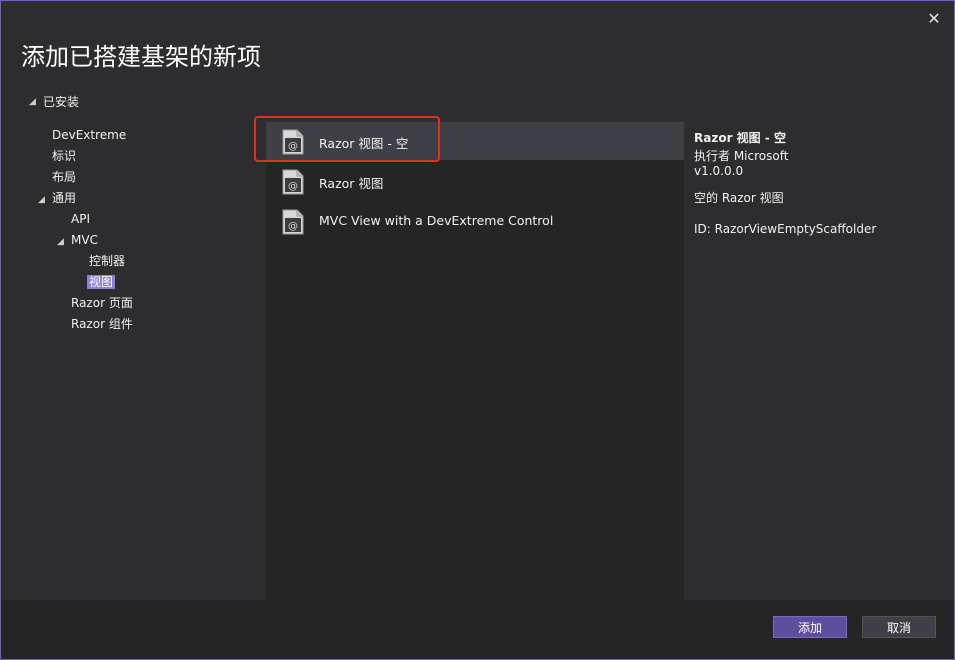  I want to click on details-version: v1.0.0.0, so click(719, 171).